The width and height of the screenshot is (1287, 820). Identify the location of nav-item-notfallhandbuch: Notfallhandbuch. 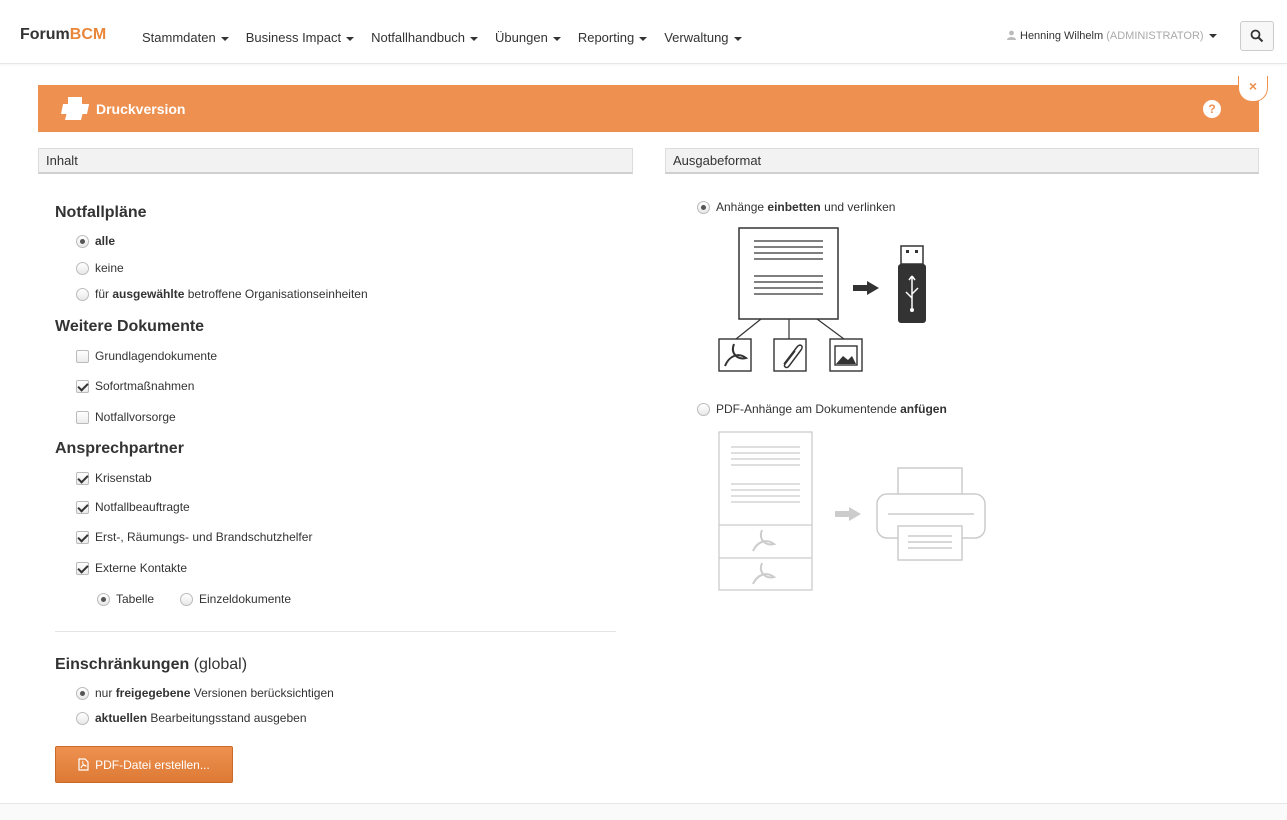
(425, 37).